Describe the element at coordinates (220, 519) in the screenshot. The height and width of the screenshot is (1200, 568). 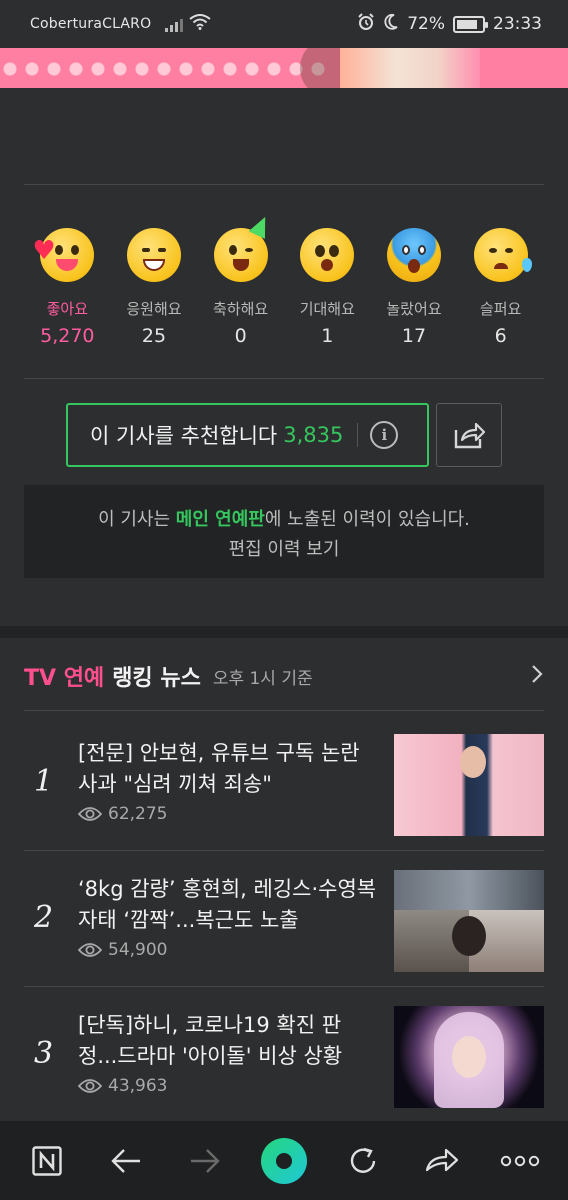
I see `notice-highlight: 메인 연예판` at that location.